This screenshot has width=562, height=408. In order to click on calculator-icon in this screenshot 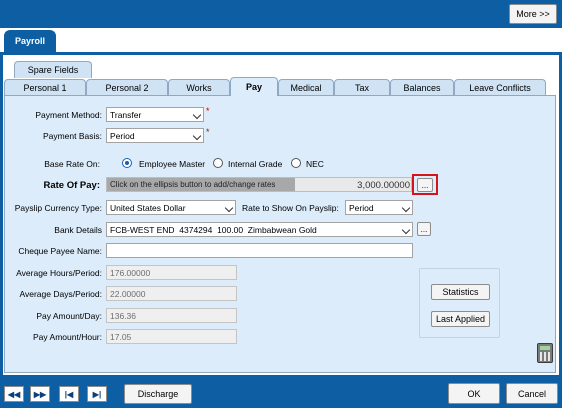, I will do `click(545, 353)`.